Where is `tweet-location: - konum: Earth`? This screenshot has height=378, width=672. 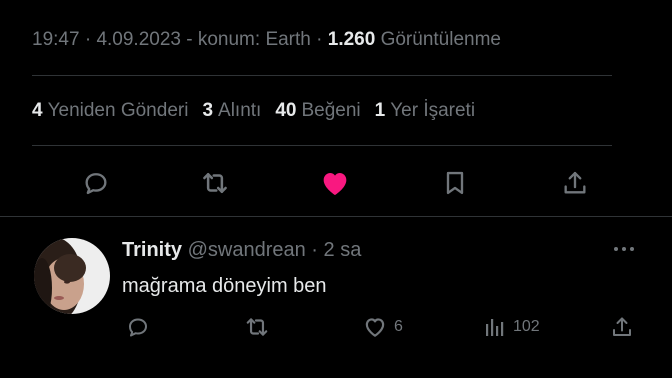
tweet-location: - konum: Earth is located at coordinates (248, 39).